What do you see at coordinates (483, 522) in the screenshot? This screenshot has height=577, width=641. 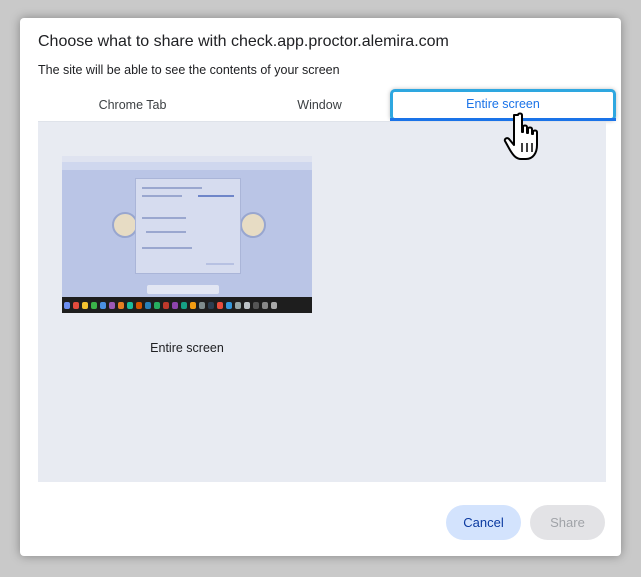 I see `cancel-button: Cancel` at bounding box center [483, 522].